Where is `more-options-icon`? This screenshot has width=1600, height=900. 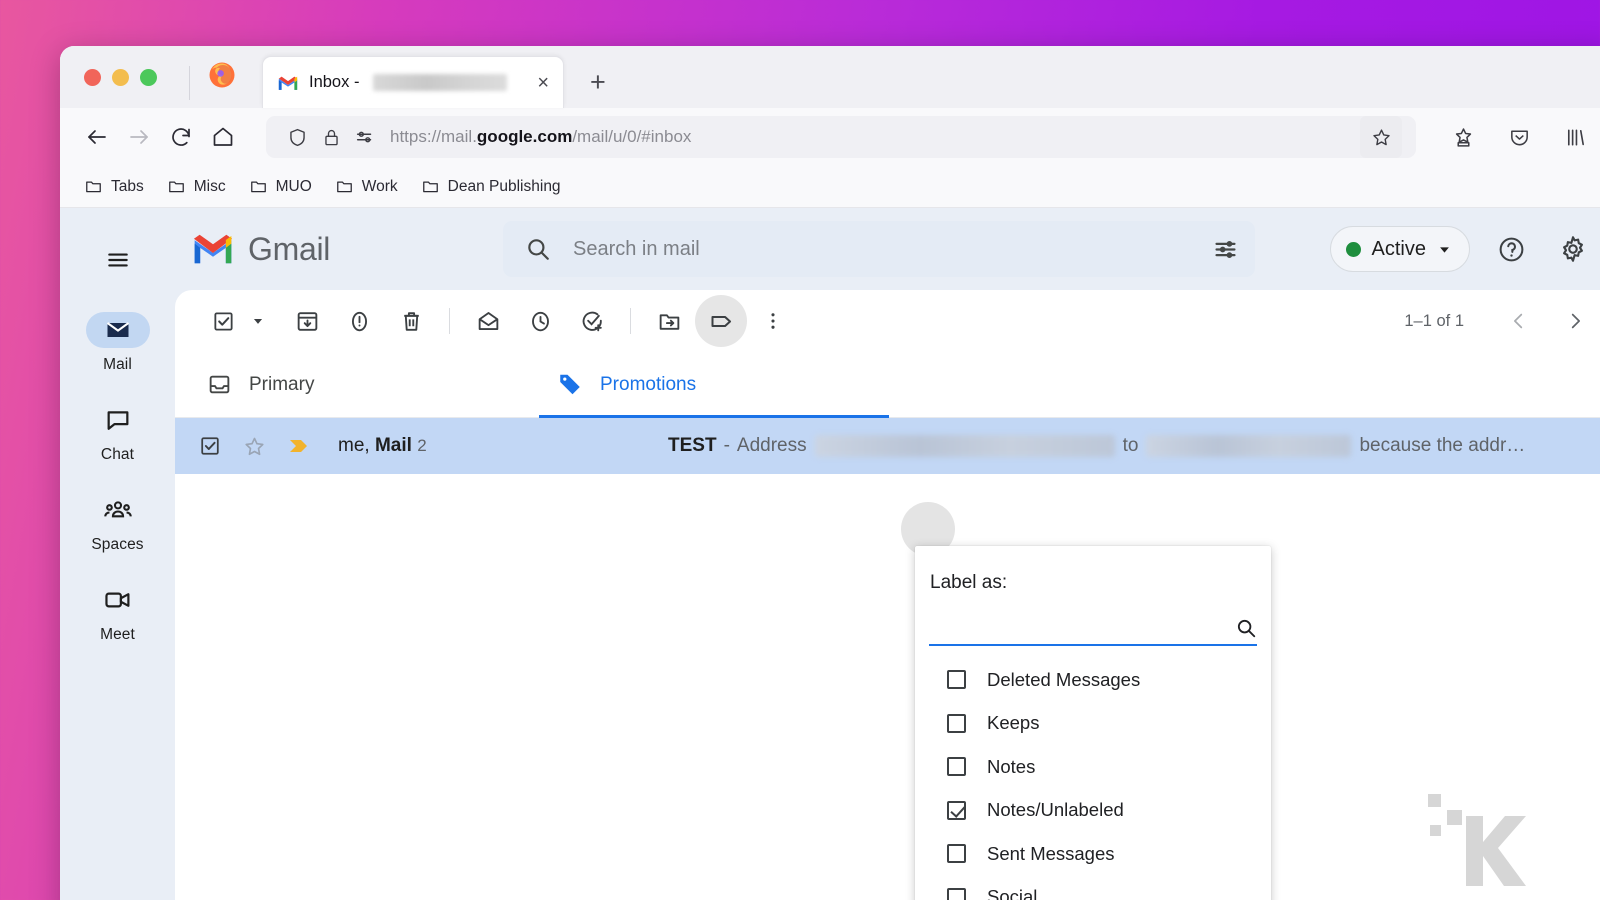 more-options-icon is located at coordinates (773, 321).